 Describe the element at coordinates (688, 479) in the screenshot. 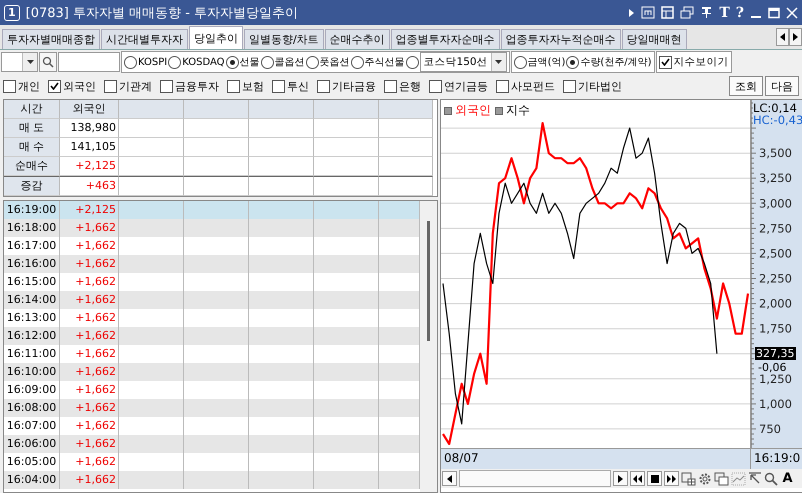

I see `windows-grid-icon` at that location.